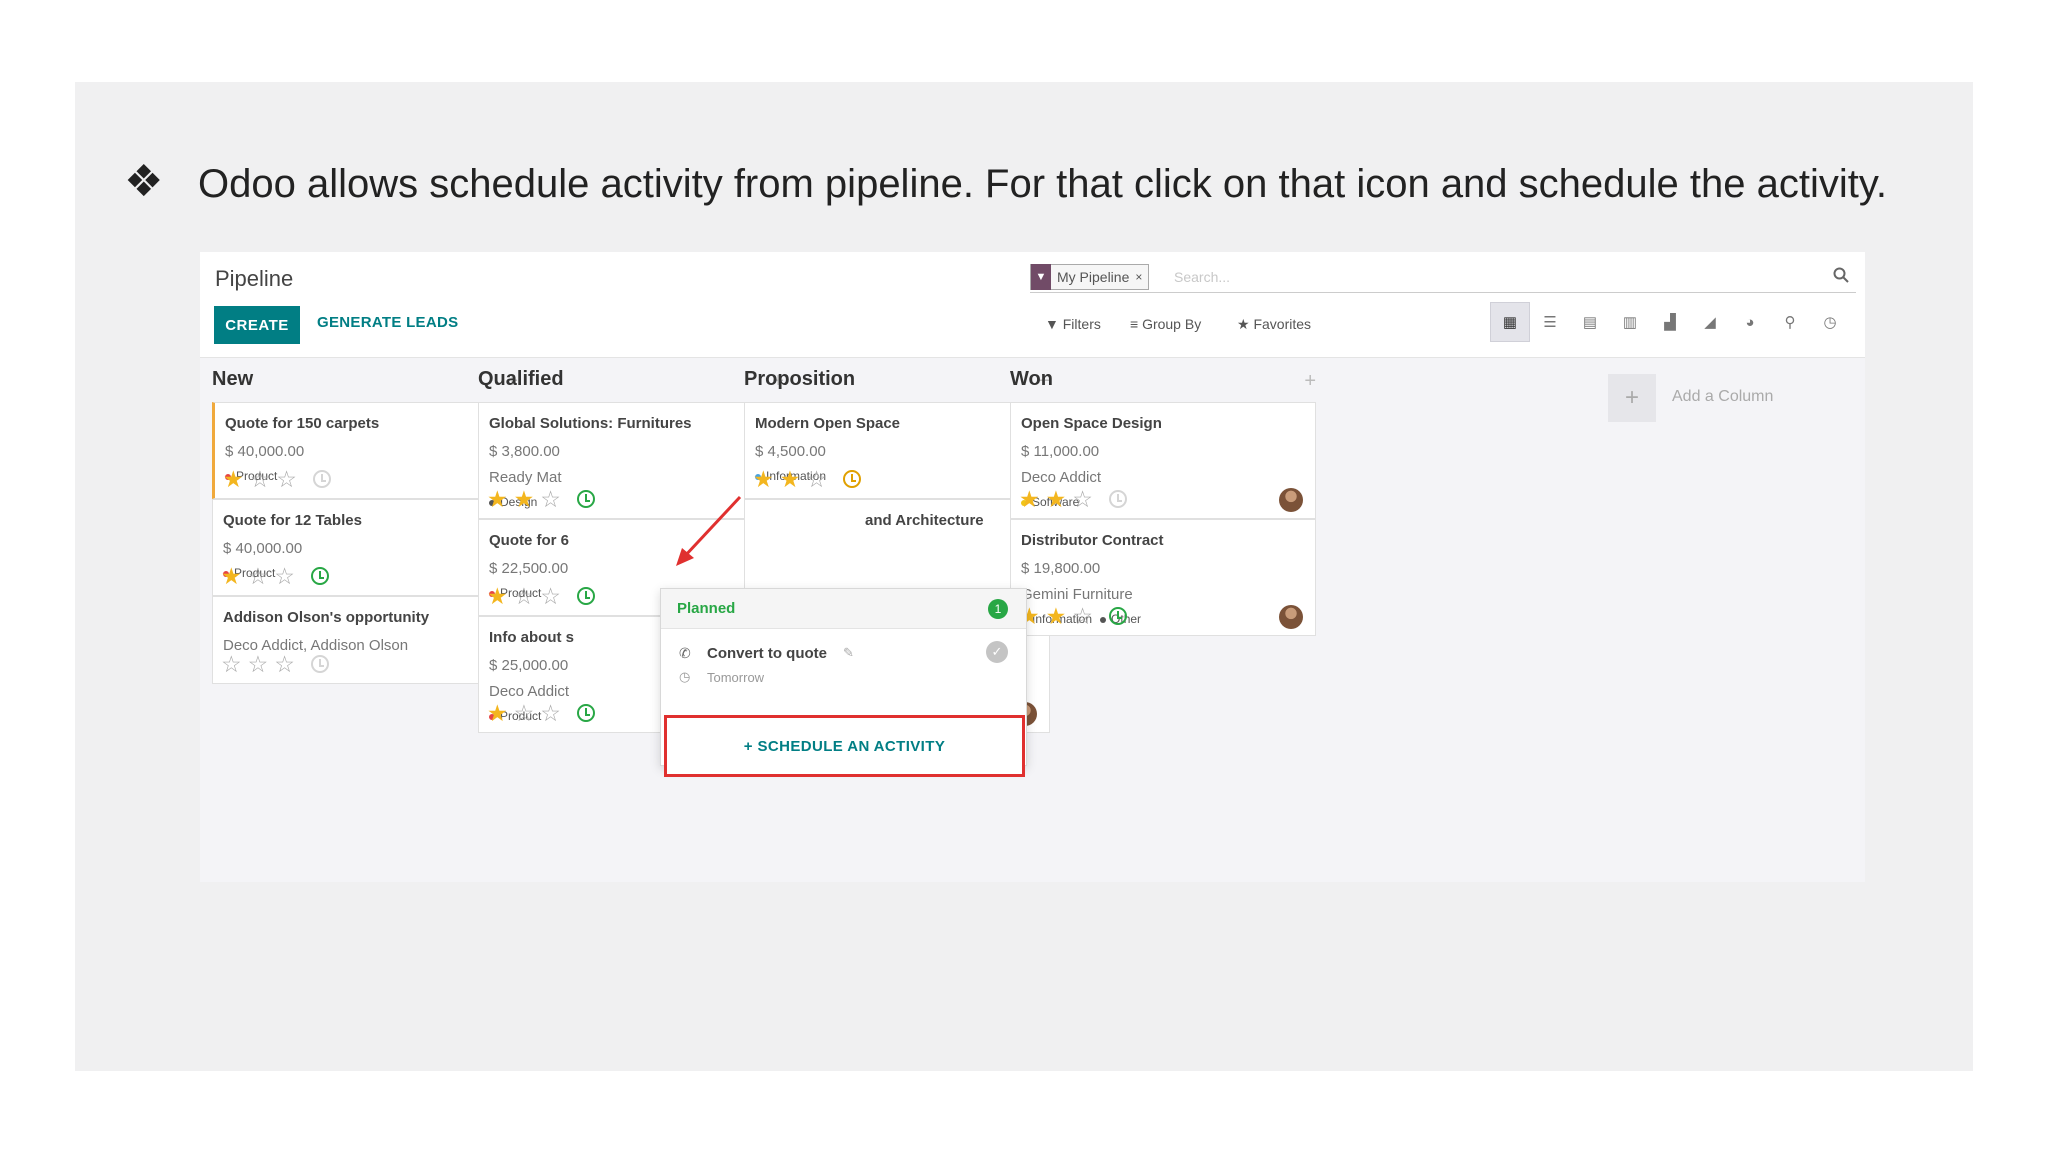 The image size is (2048, 1152). I want to click on priority-stars: ☆ ☆ ☆, so click(258, 664).